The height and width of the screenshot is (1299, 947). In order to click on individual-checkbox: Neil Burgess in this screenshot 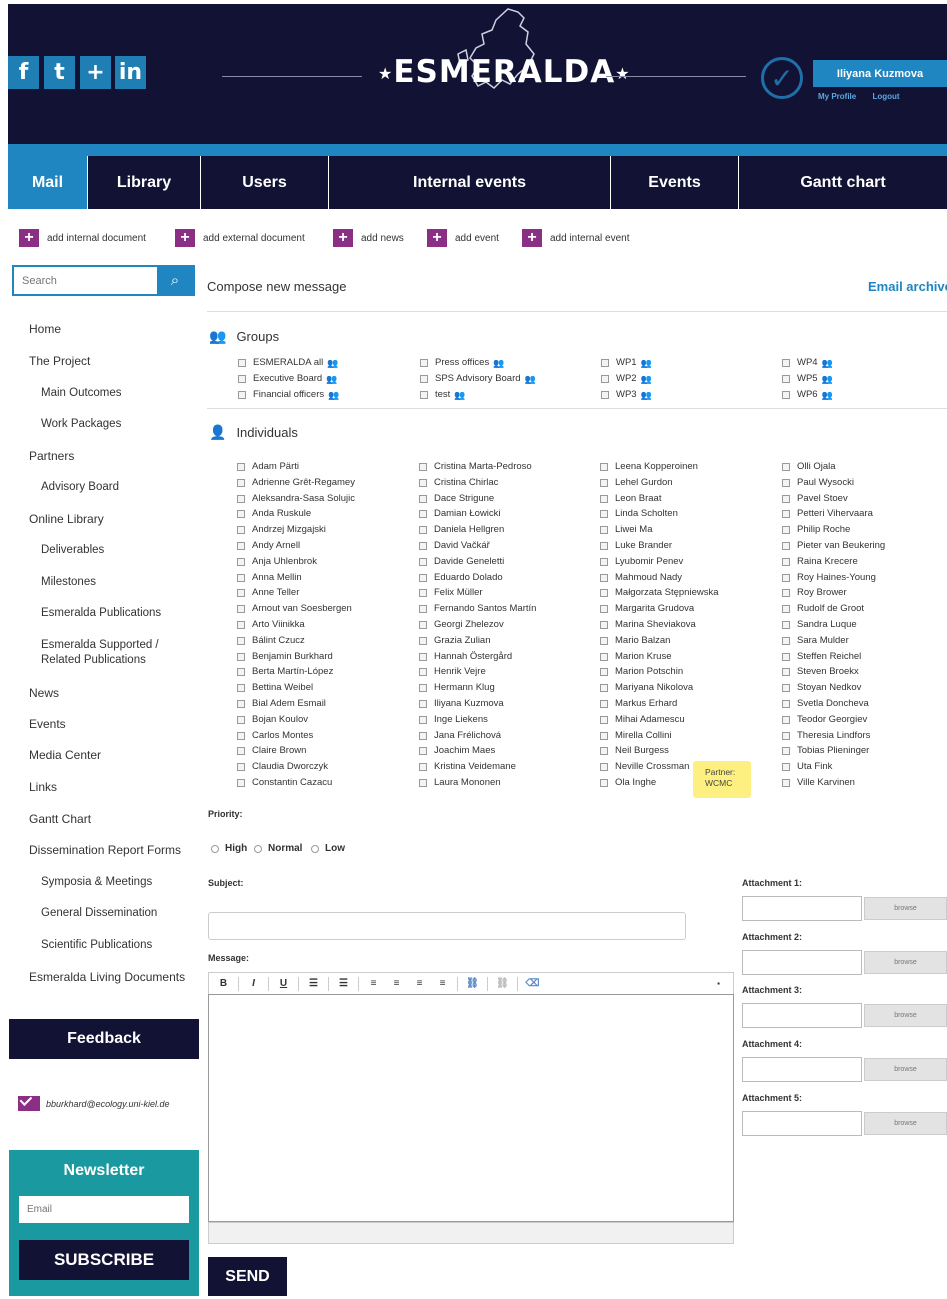, I will do `click(634, 751)`.